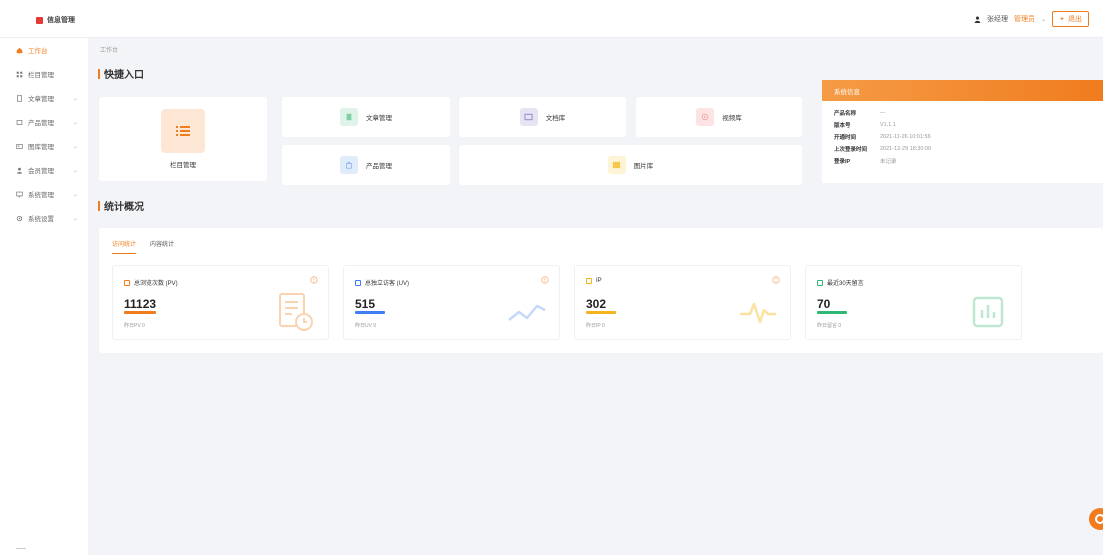  I want to click on sidebar-item-dashboard: 工作台, so click(44, 50).